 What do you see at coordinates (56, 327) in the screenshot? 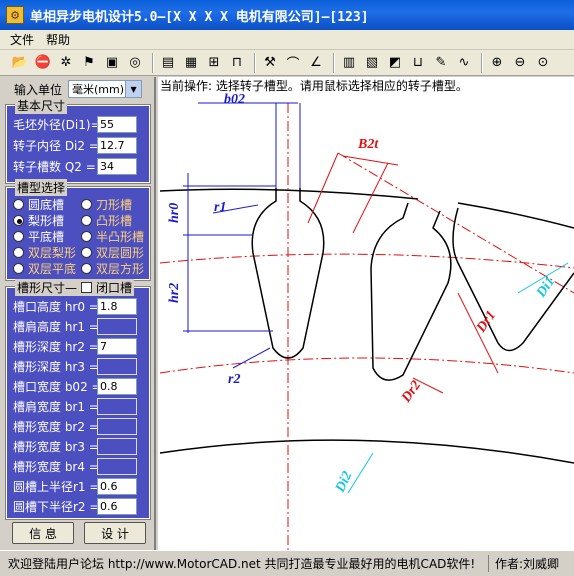
I see `slot-field-label: 槽肩高度 hr1 =` at bounding box center [56, 327].